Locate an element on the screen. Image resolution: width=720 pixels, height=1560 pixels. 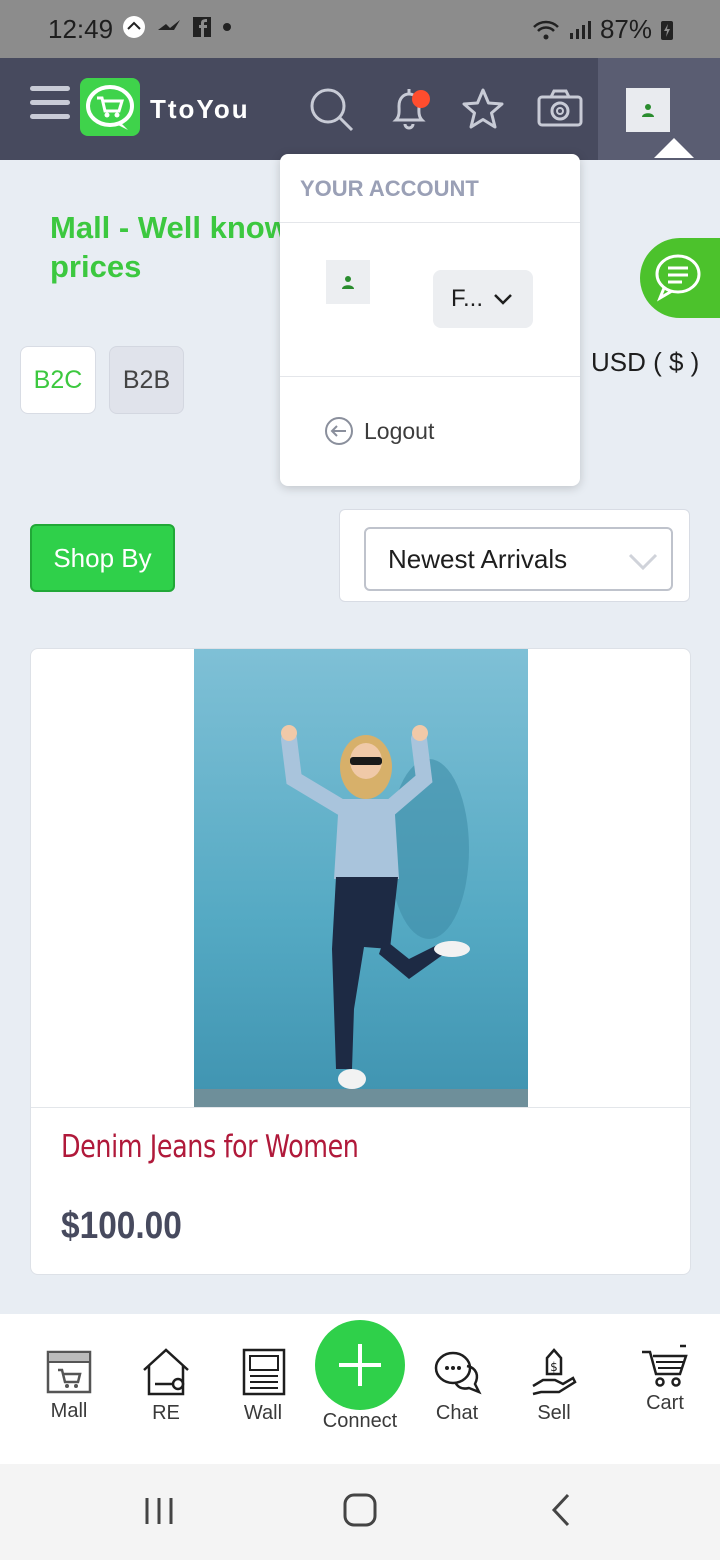
search-icon is located at coordinates (331, 109).